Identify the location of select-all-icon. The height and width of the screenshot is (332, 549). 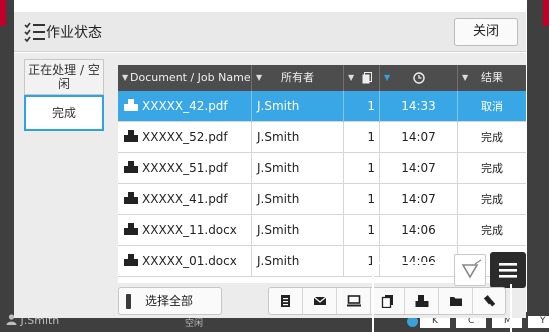
(128, 301).